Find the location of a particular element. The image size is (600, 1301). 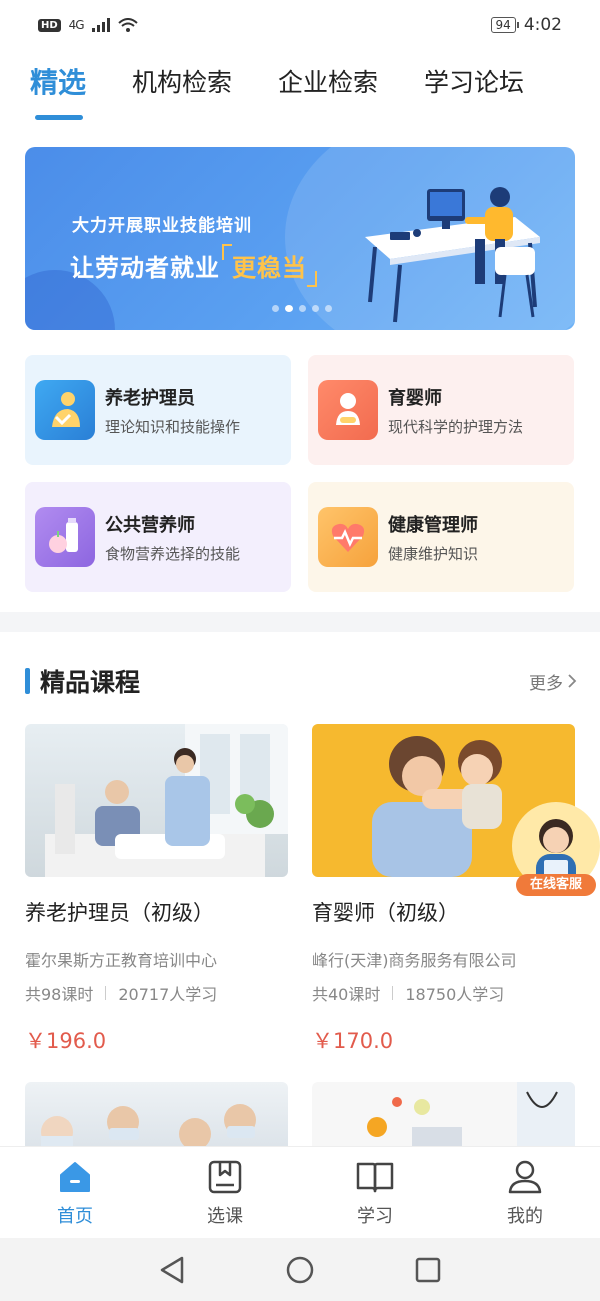

section-title-wrap: 精品课程 is located at coordinates (82, 681).